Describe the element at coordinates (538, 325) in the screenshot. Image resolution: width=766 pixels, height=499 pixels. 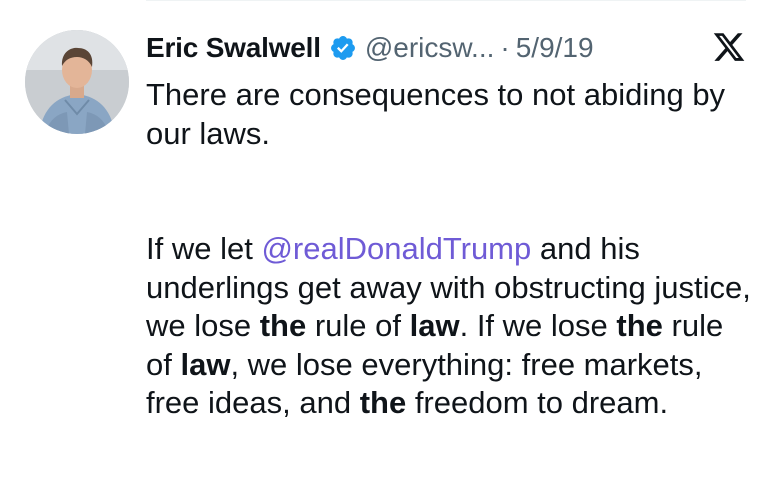
I see `text-segment: . If we lose` at that location.